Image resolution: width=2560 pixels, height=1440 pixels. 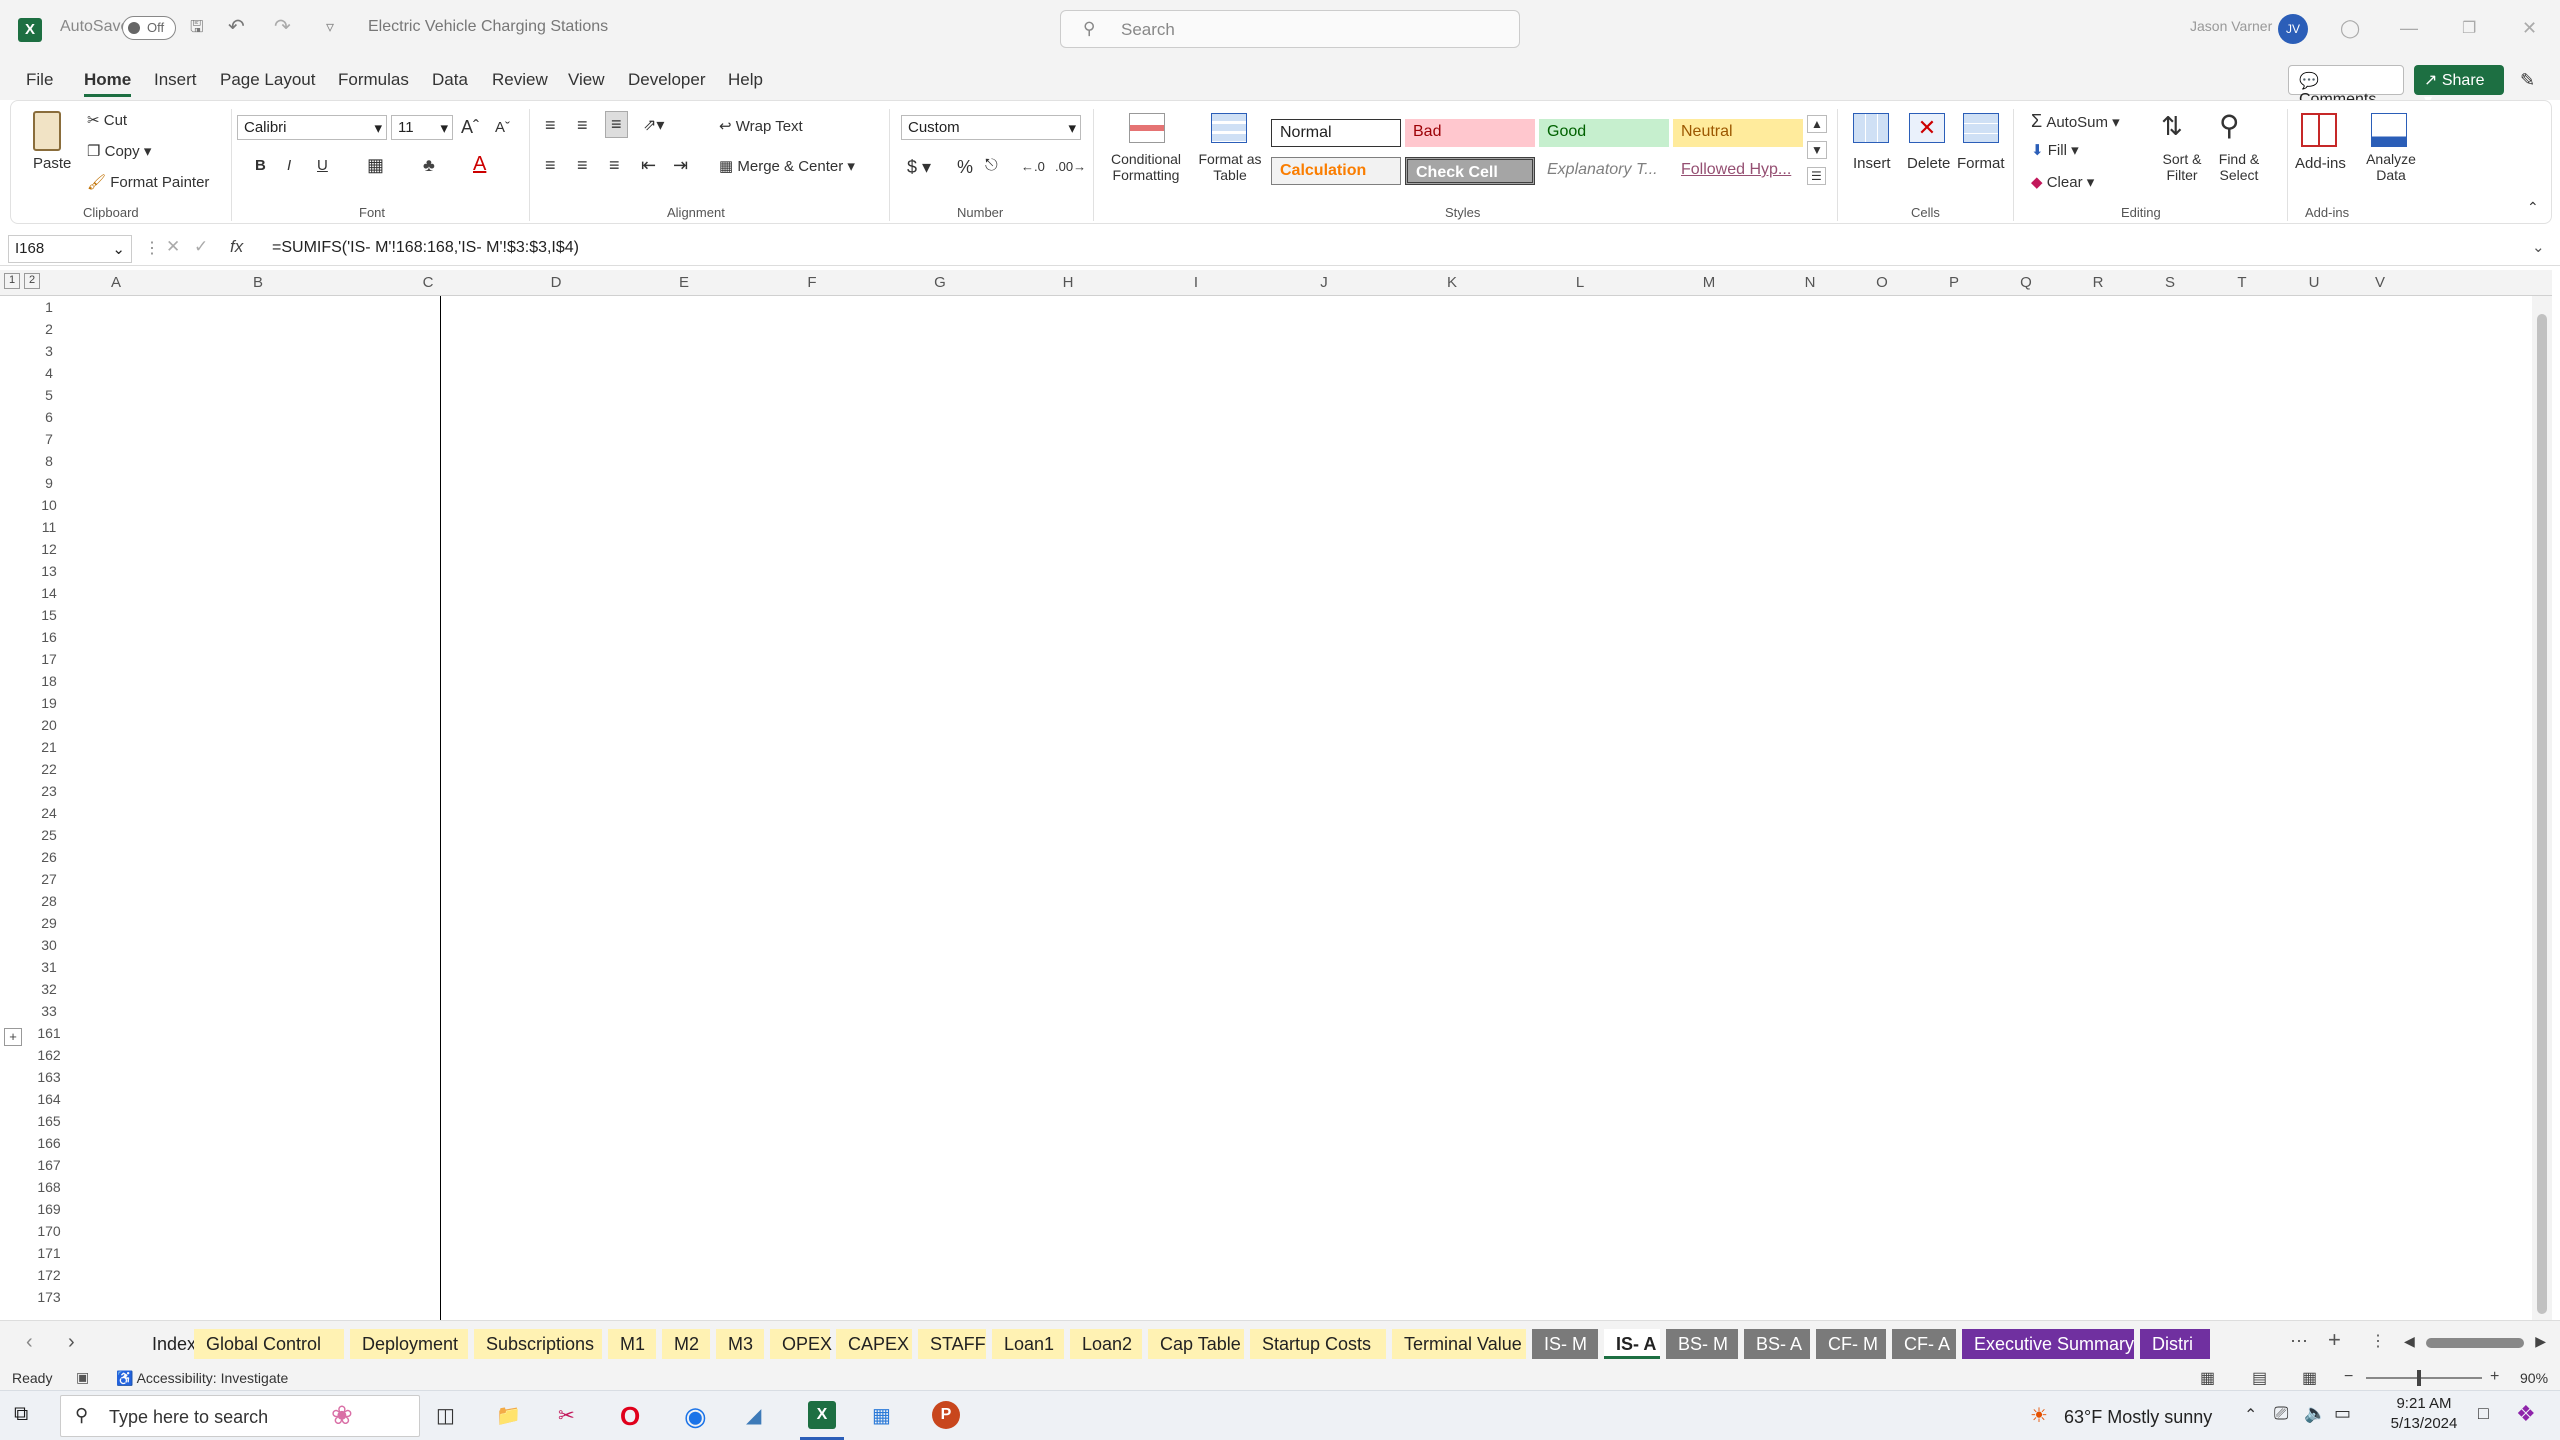 What do you see at coordinates (2424, 1378) in the screenshot?
I see `zoom-slider` at bounding box center [2424, 1378].